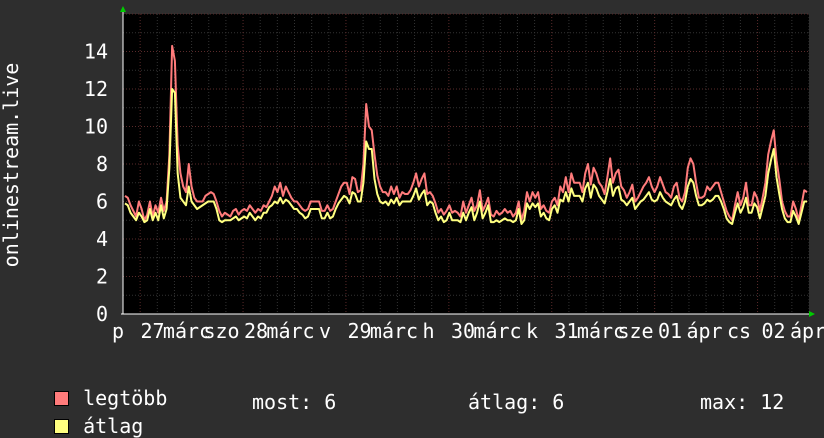 The width and height of the screenshot is (824, 438). Describe the element at coordinates (96, 127) in the screenshot. I see `y-tick-label: 10` at that location.